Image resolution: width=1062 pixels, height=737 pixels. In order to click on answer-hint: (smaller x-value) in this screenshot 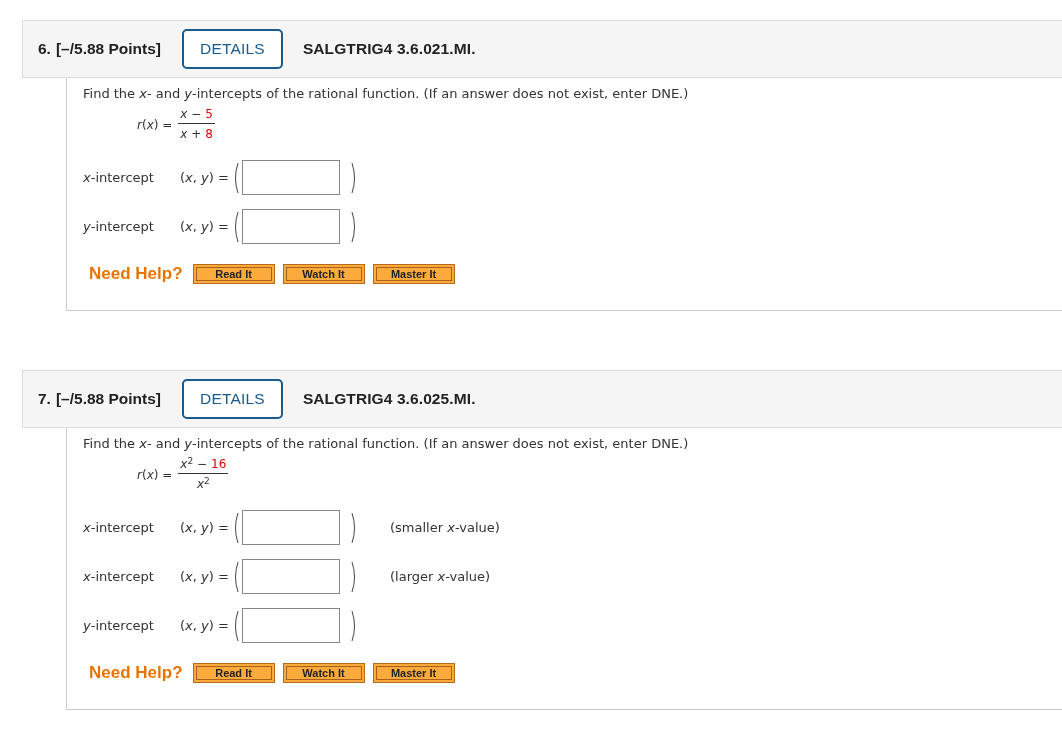, I will do `click(445, 527)`.